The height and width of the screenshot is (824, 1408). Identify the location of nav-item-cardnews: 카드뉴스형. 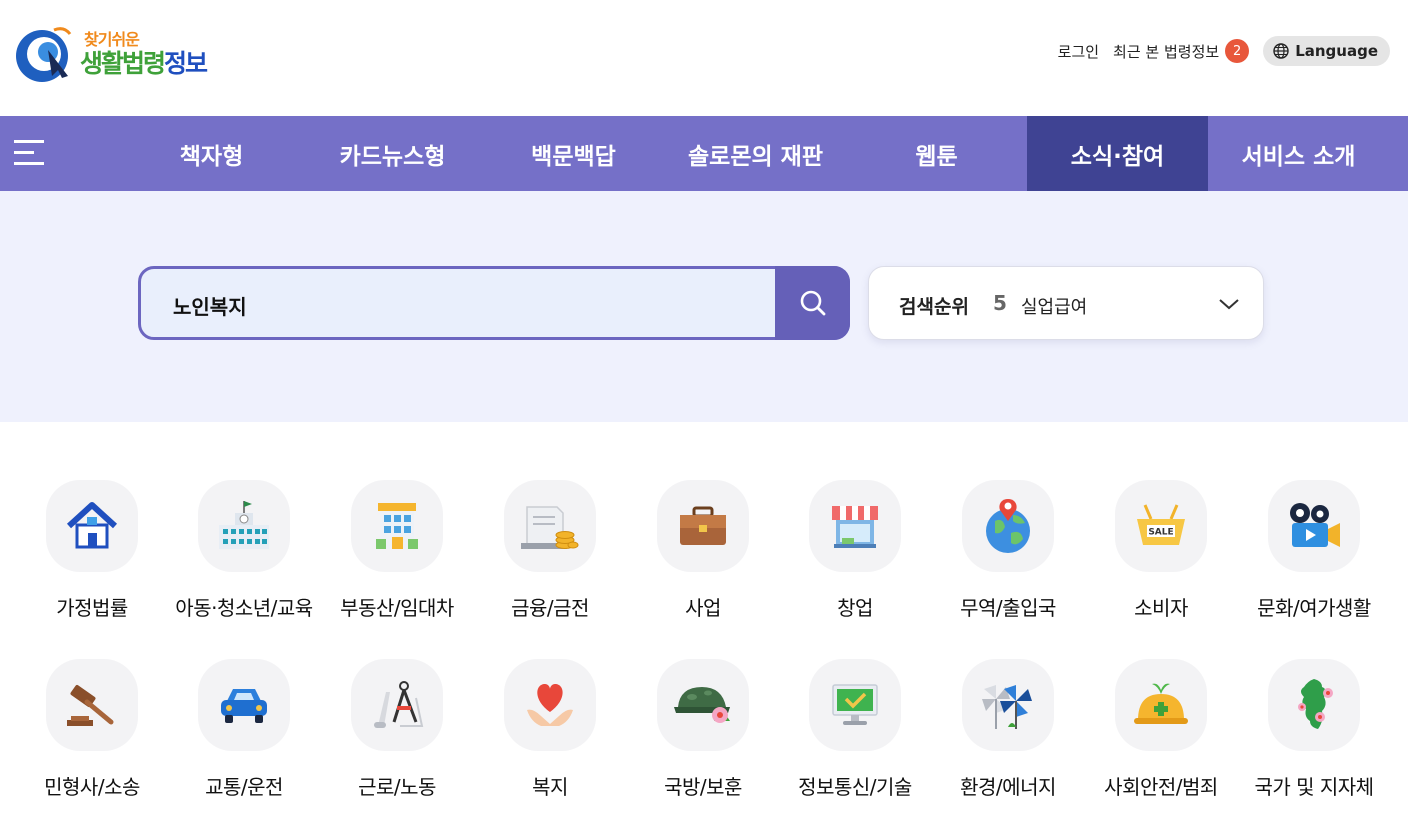
(392, 153).